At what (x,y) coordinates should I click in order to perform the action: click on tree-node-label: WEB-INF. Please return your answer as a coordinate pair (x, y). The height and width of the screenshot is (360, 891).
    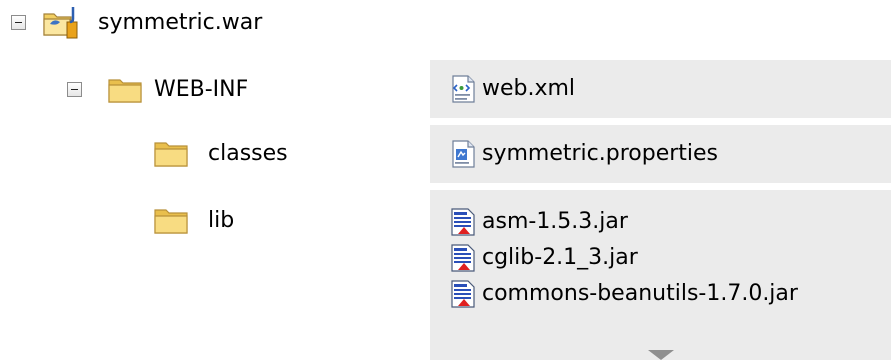
    Looking at the image, I should click on (201, 89).